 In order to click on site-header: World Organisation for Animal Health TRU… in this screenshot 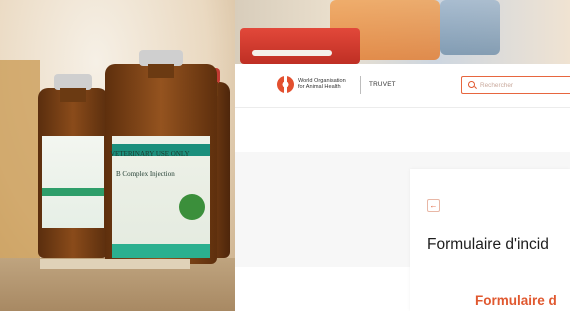, I will do `click(402, 86)`.